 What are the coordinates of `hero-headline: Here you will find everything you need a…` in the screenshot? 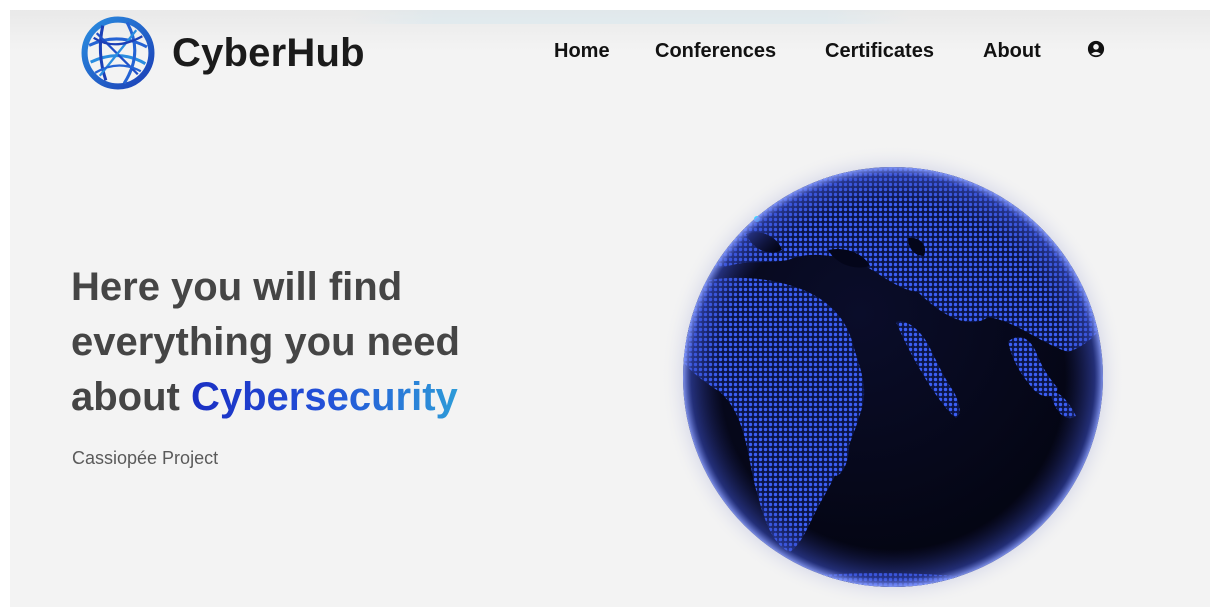 It's located at (265, 342).